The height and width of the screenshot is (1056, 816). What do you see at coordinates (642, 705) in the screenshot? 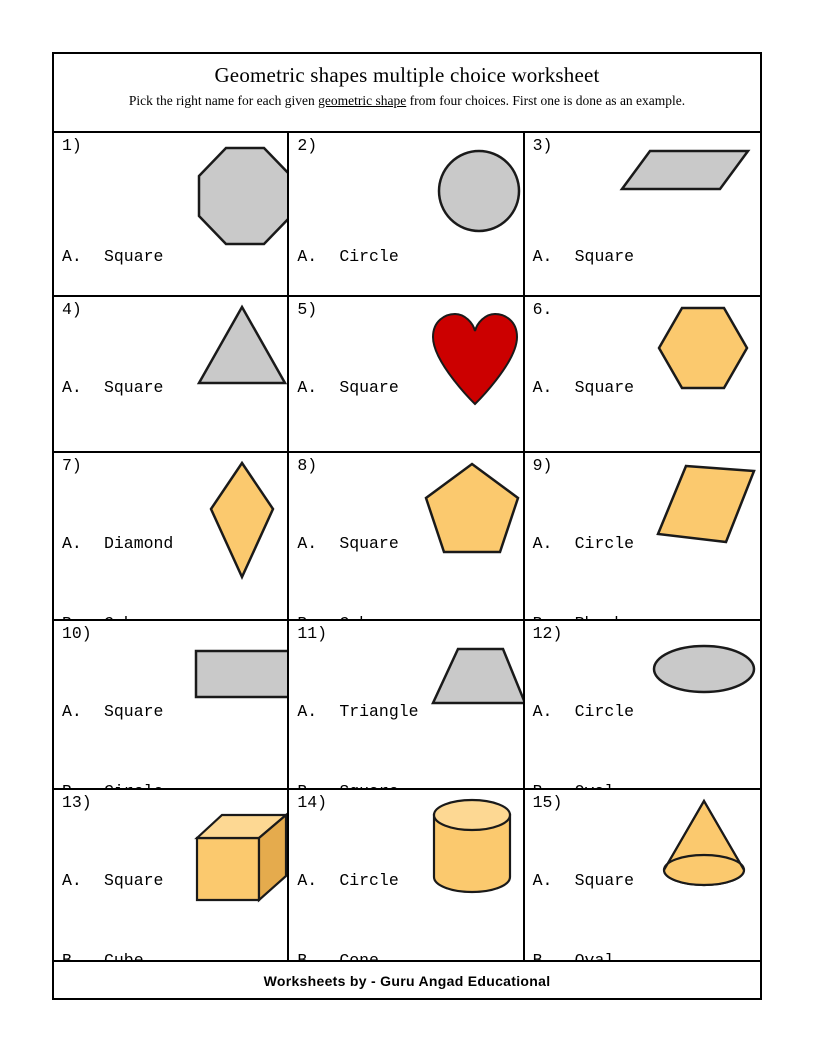
I see `question-cell-12: 12) A.Circle B.Oval C.Ring D.Square` at bounding box center [642, 705].